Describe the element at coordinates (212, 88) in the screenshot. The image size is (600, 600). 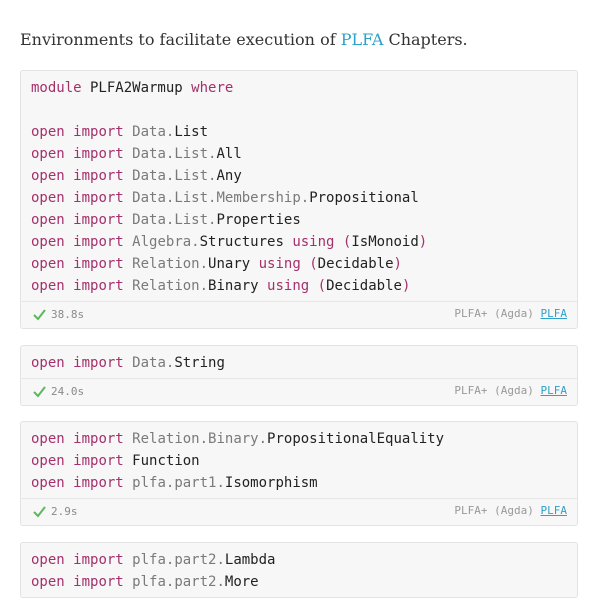
I see `keyword-token: where` at that location.